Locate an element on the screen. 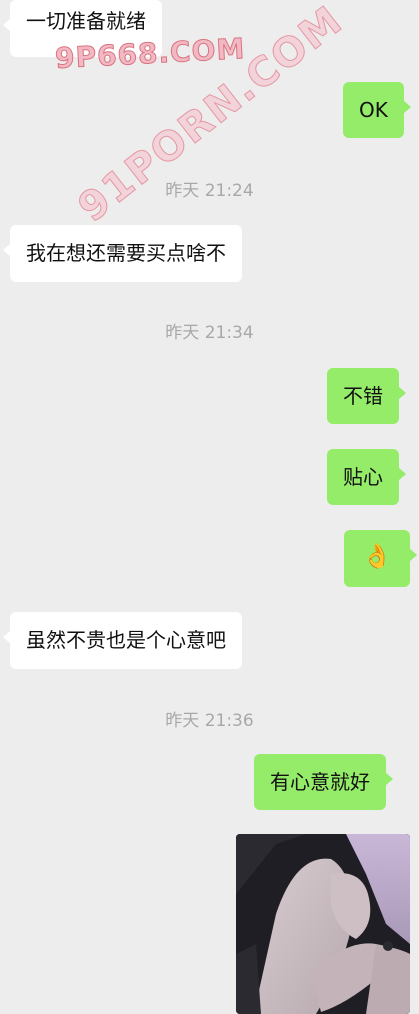 The height and width of the screenshot is (1014, 419). message-bubble-outgoing: 👌 is located at coordinates (380, 558).